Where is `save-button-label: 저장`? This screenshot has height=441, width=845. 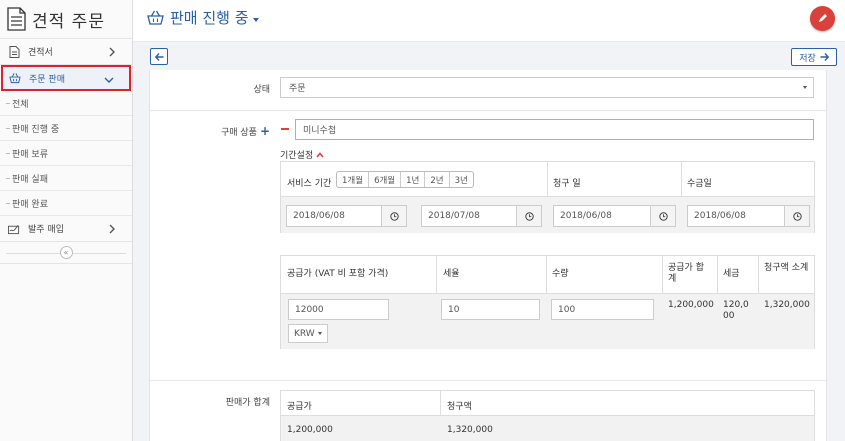 save-button-label: 저장 is located at coordinates (807, 58).